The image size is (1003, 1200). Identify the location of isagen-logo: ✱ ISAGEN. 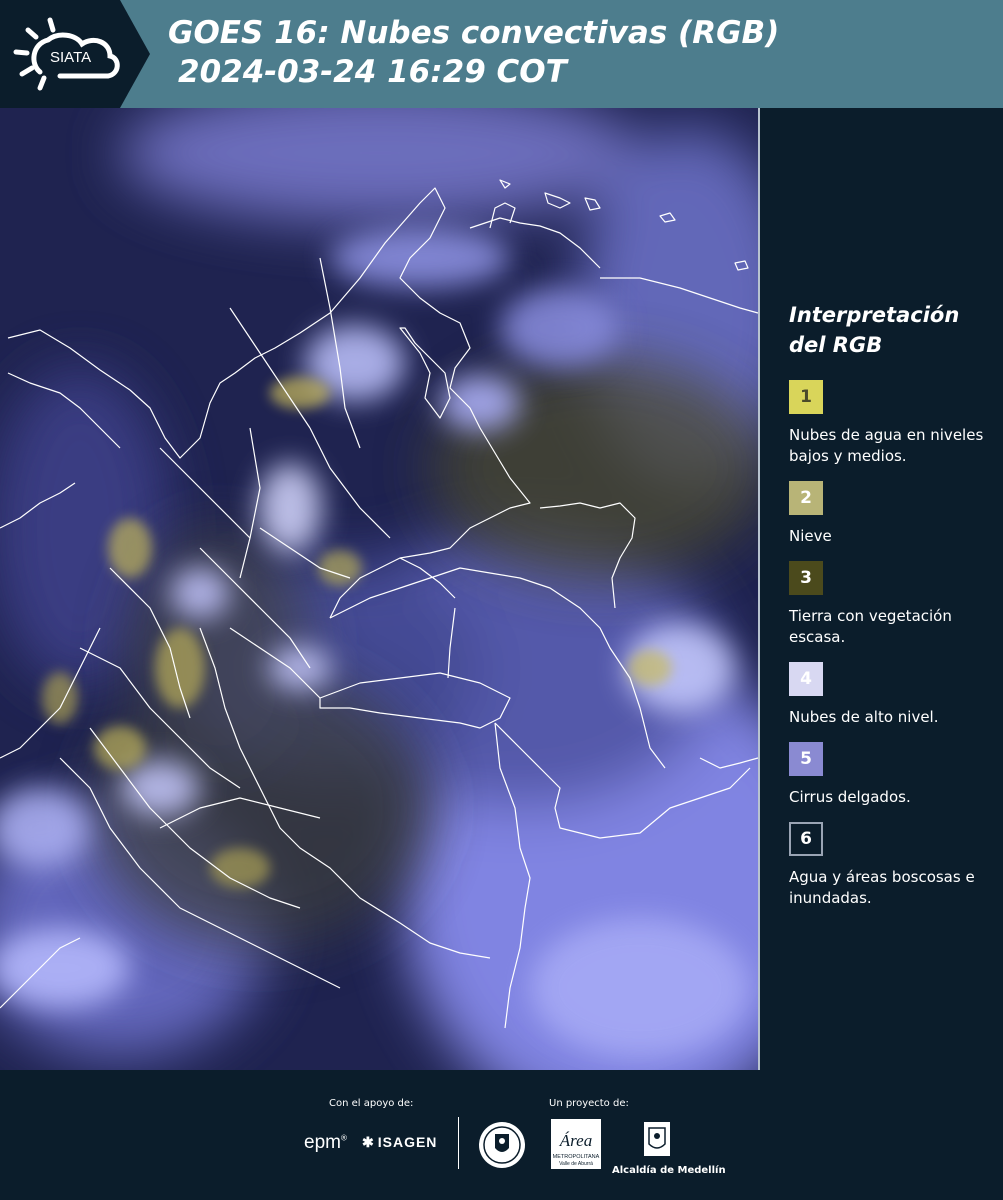
(399, 1142).